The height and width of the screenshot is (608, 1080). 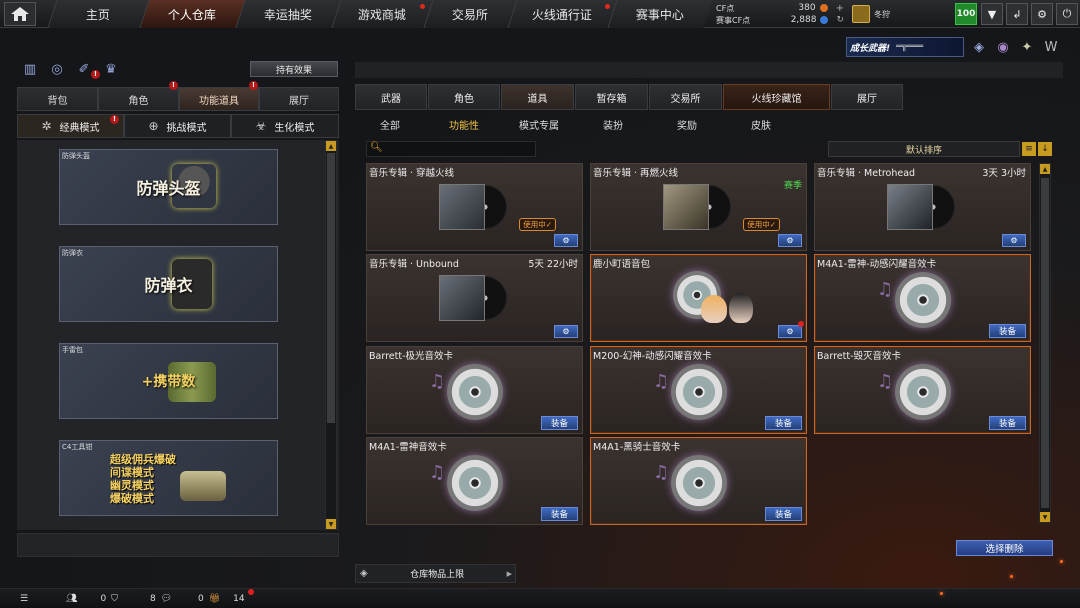 What do you see at coordinates (435, 573) in the screenshot?
I see `capacity-bar: ◈ 仓库物品上限 ▶` at bounding box center [435, 573].